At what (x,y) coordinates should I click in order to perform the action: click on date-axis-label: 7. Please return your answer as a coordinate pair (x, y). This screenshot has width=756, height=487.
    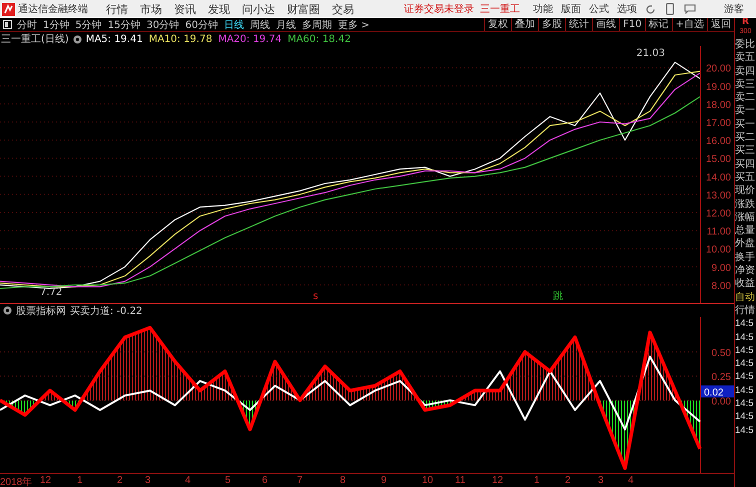
    Looking at the image, I should click on (300, 480).